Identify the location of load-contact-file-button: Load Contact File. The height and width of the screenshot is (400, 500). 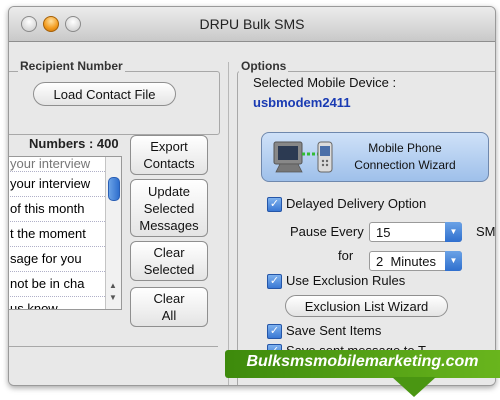
(104, 94).